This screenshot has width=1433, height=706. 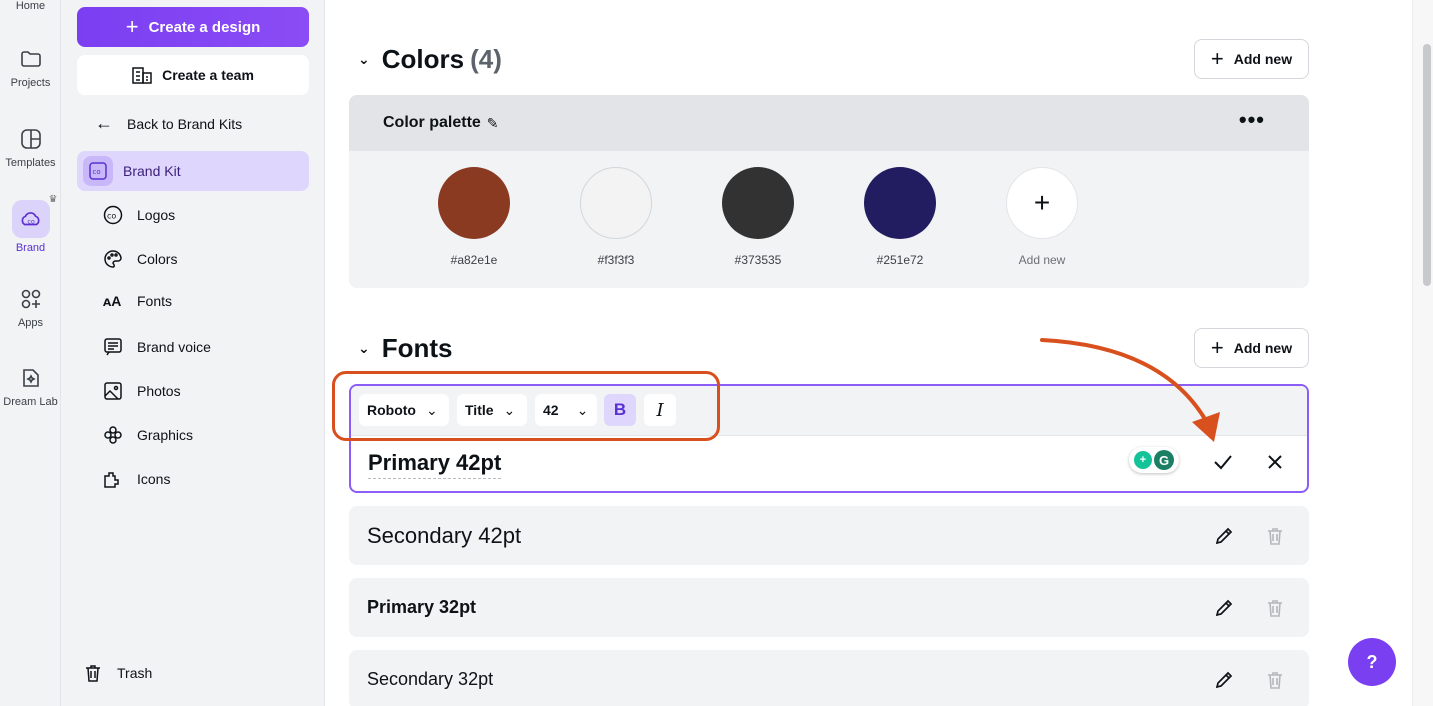 I want to click on brand-kit-label: Brand Kit, so click(x=152, y=171).